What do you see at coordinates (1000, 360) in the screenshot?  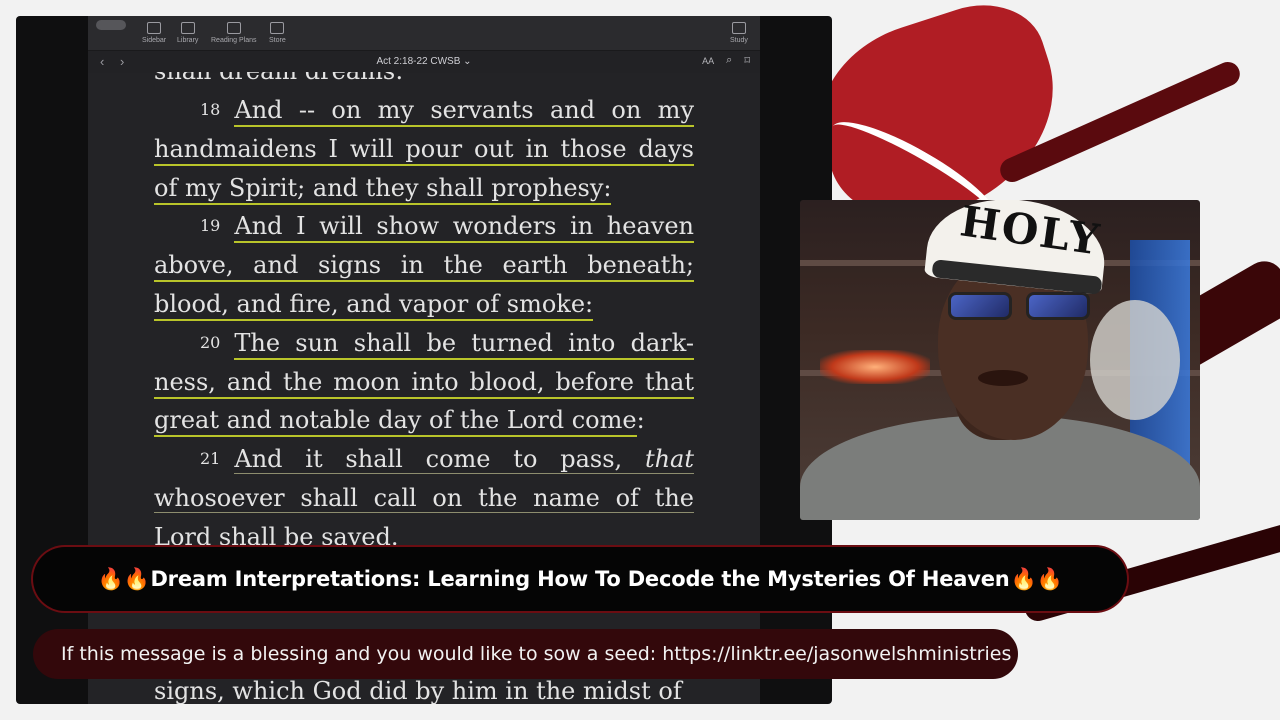 I see `webcam-feed: HOLY` at bounding box center [1000, 360].